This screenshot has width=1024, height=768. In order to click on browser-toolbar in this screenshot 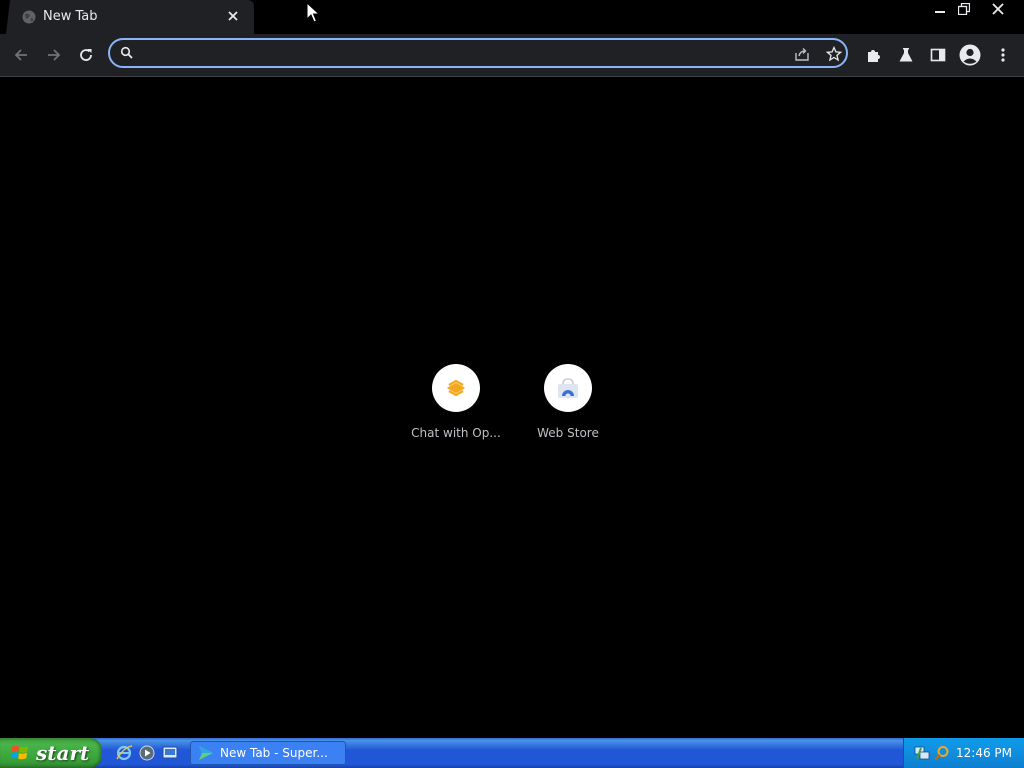, I will do `click(512, 55)`.